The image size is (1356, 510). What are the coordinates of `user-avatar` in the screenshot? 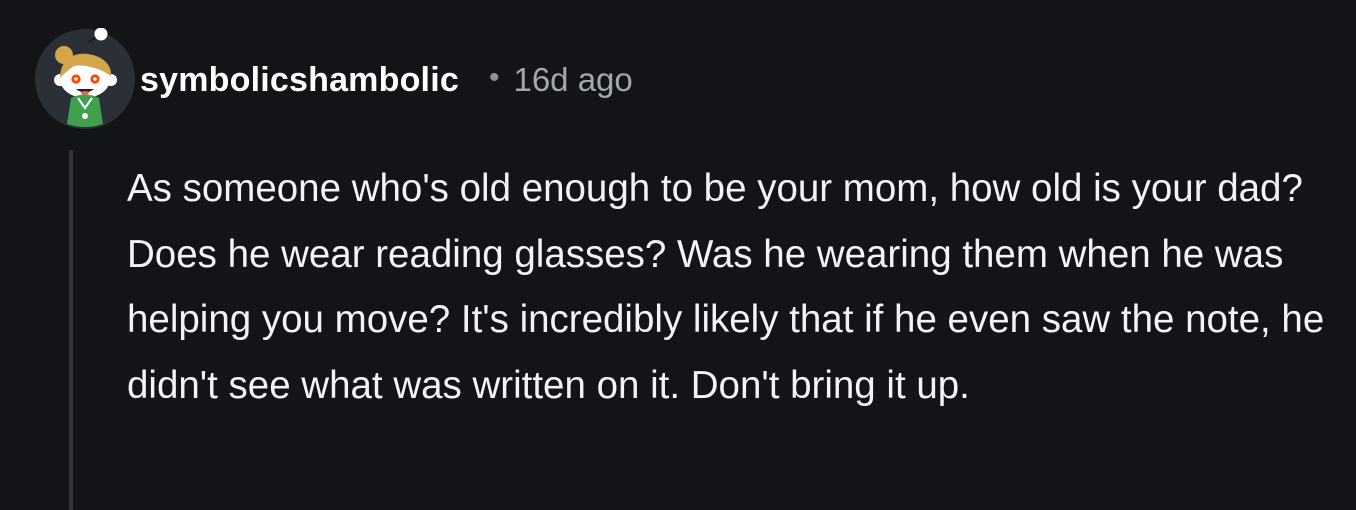 It's located at (85, 79).